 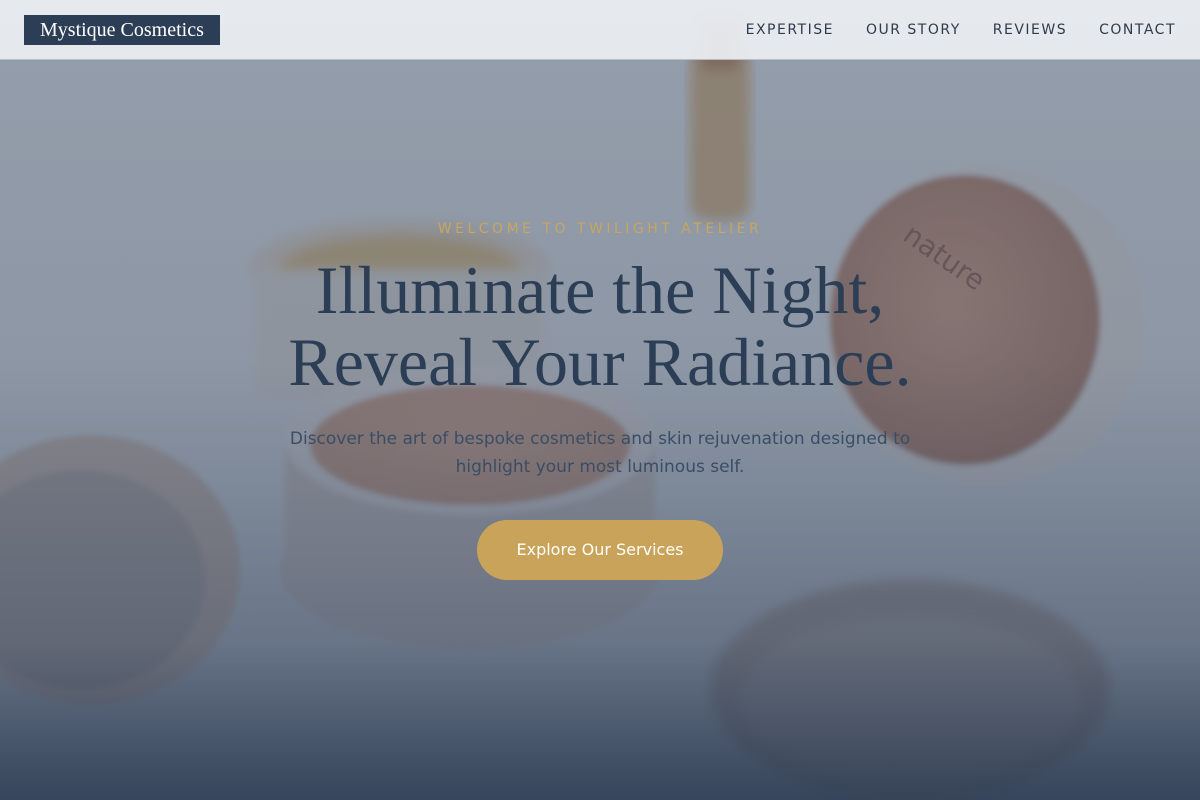 I want to click on explore-services-button: Explore Our Services, so click(x=600, y=550).